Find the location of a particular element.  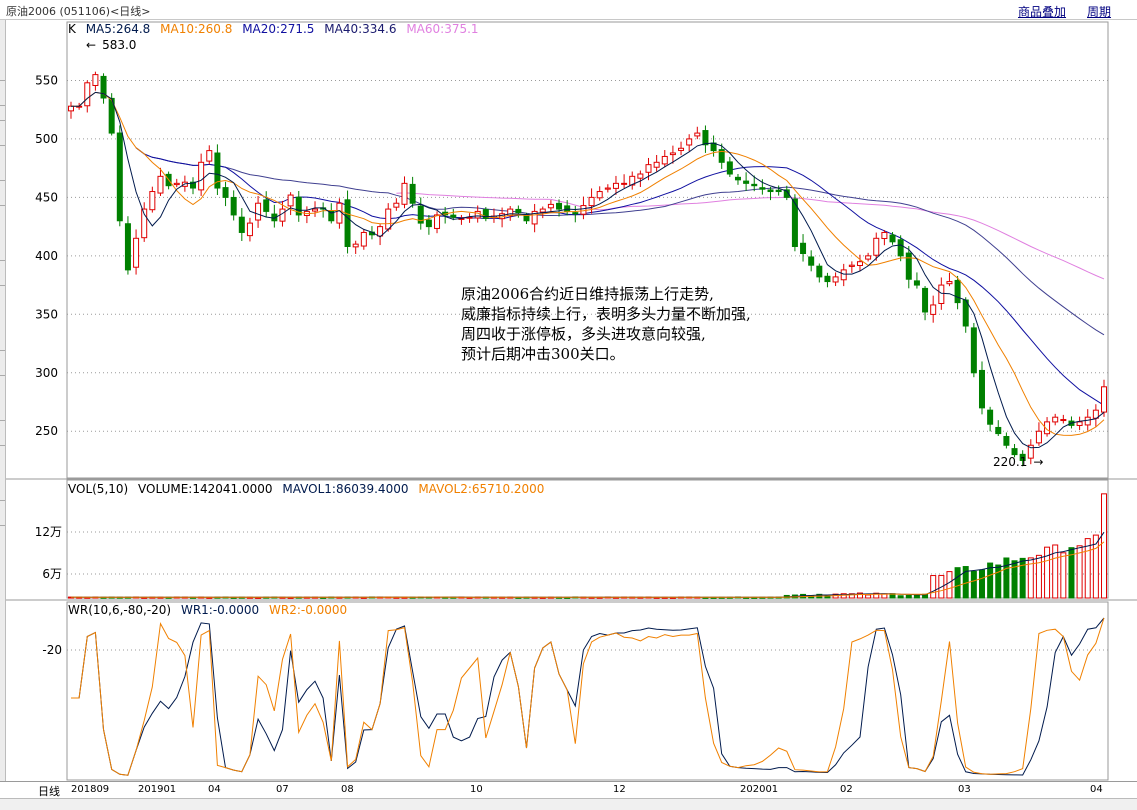

status-bar is located at coordinates (568, 804).